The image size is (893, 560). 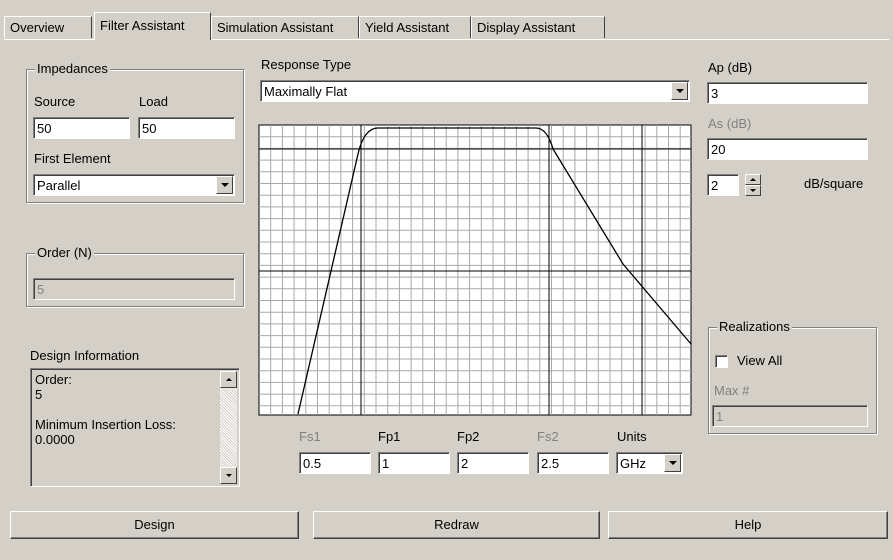 What do you see at coordinates (389, 436) in the screenshot?
I see `fp1-label: Fp1` at bounding box center [389, 436].